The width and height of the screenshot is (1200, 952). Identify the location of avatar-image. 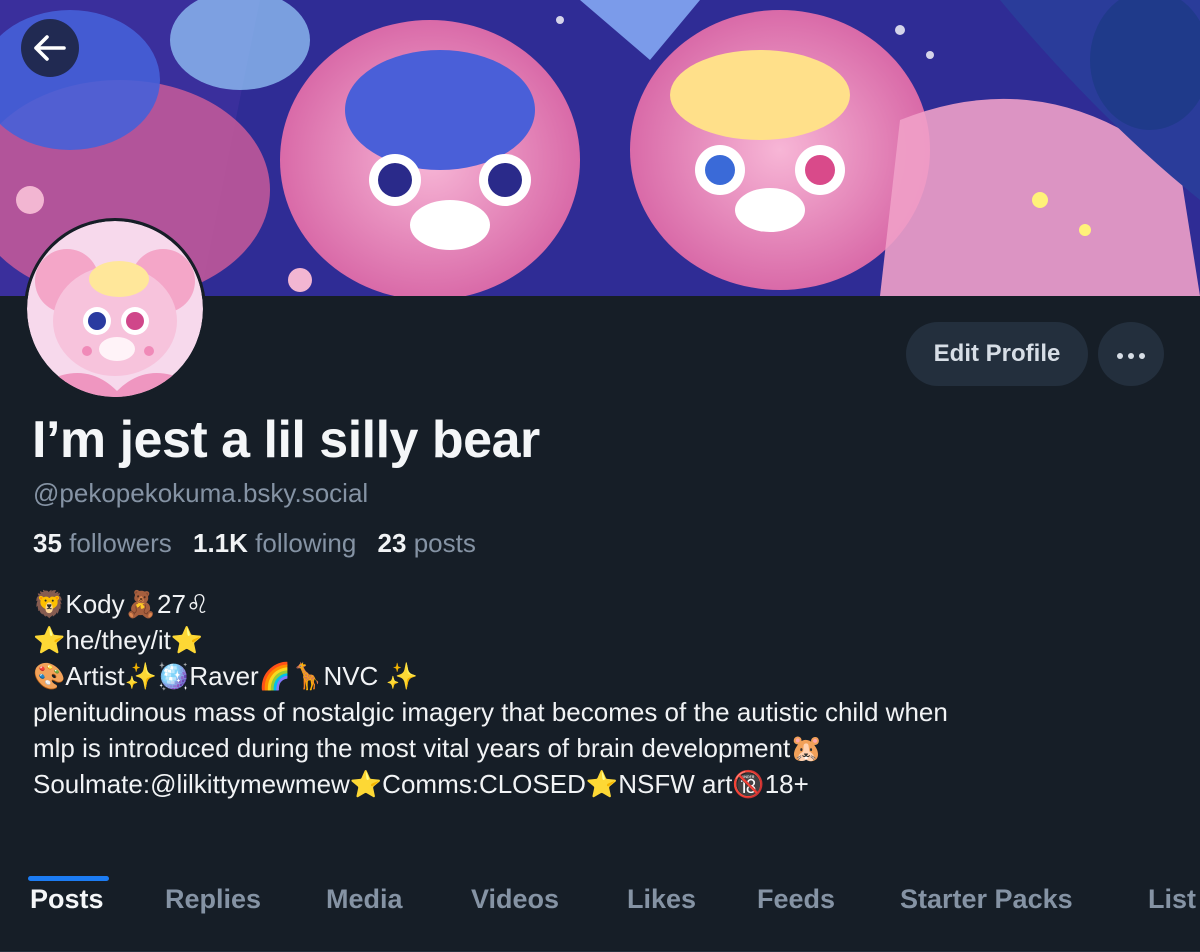
(115, 309).